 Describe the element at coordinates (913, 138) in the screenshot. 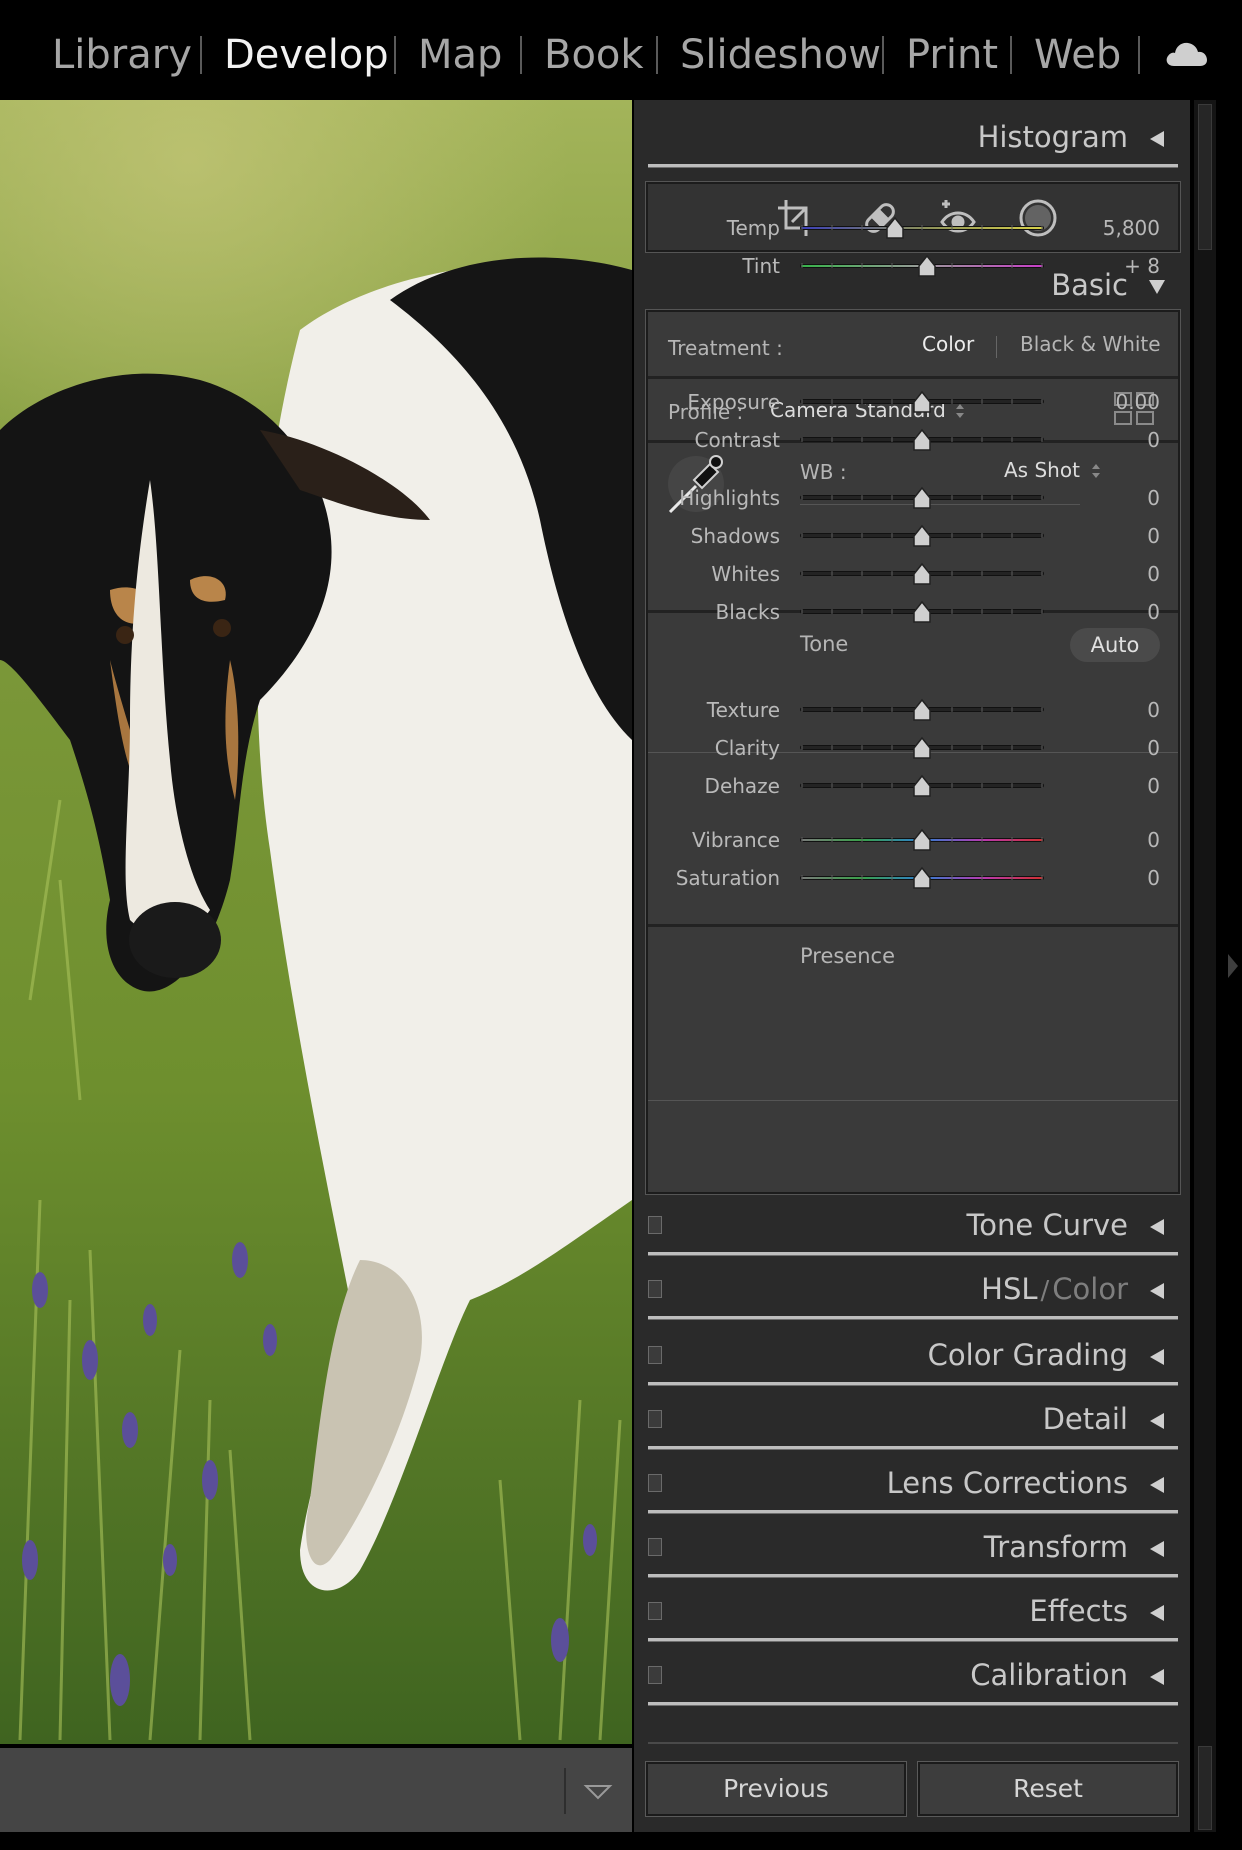

I see `histogram-panel-header: Histogram` at that location.